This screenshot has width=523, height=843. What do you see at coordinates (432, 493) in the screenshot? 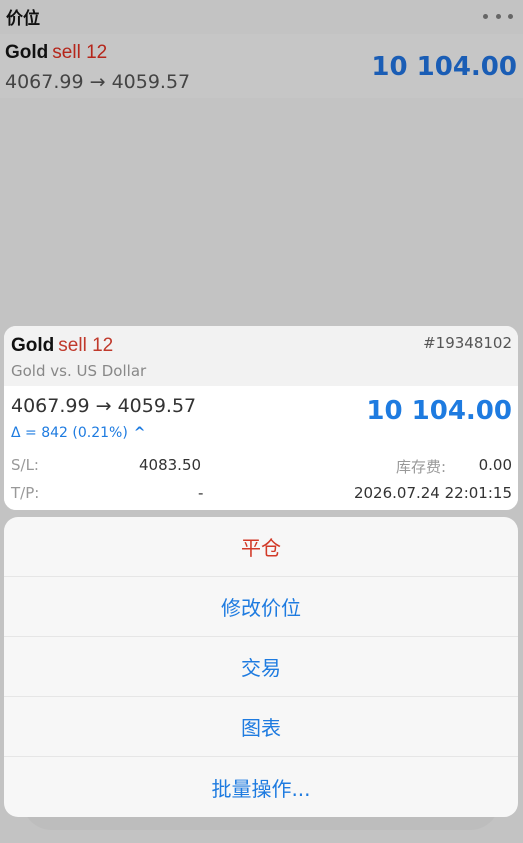
I see `open-time: 2026.07.24 22:01:15` at bounding box center [432, 493].